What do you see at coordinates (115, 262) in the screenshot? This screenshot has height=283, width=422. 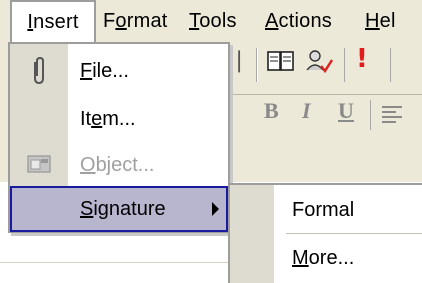 I see `window-divider` at bounding box center [115, 262].